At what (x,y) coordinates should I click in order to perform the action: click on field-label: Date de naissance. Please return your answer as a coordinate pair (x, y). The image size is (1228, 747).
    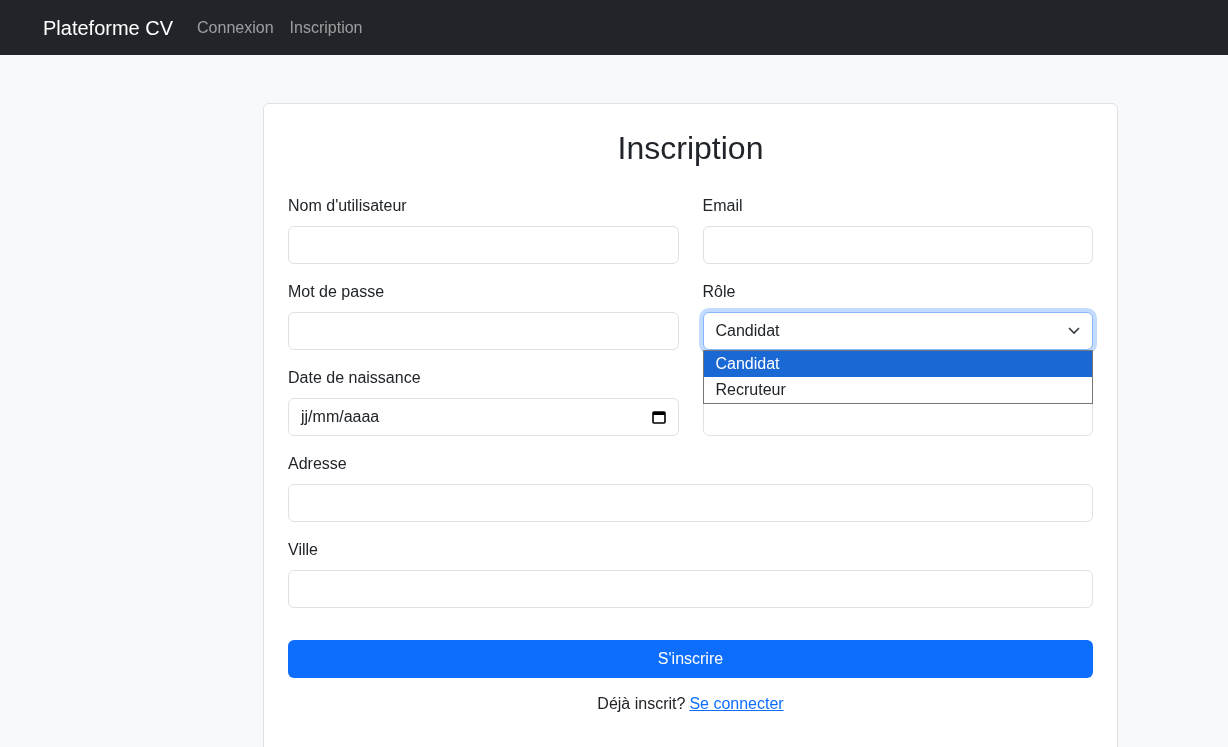
    Looking at the image, I should click on (354, 377).